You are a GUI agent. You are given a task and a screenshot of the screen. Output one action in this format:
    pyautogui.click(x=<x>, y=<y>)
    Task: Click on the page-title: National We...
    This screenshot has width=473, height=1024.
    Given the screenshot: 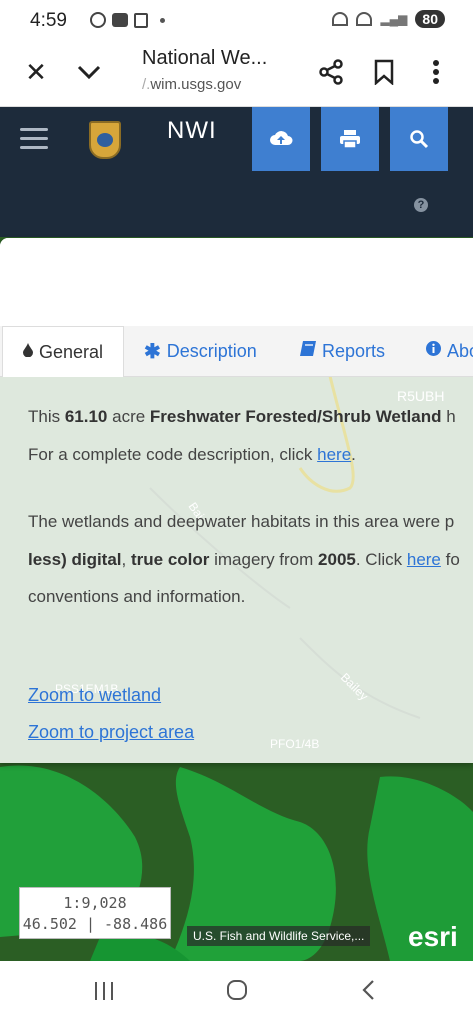 What is the action you would take?
    pyautogui.click(x=204, y=58)
    